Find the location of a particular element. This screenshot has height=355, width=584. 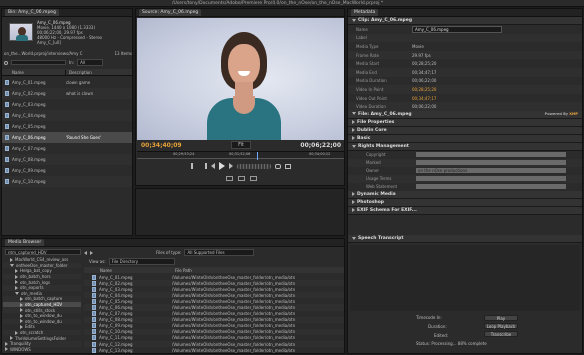

transcript-area is located at coordinates (465, 278).